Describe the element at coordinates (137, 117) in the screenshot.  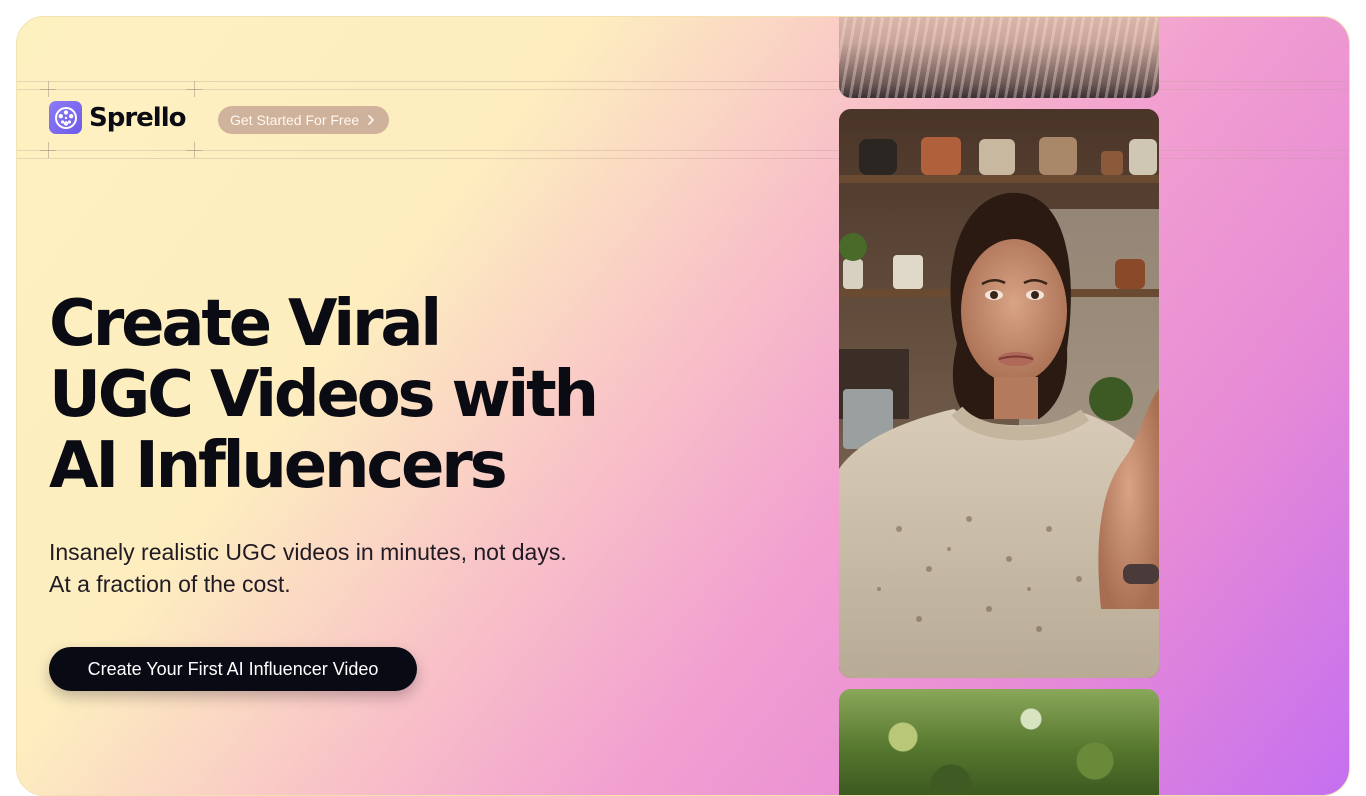
I see `brand-name: Sprello` at that location.